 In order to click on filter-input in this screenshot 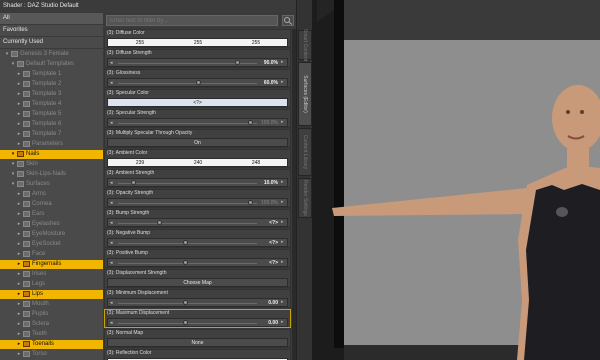, I will do `click(192, 20)`.